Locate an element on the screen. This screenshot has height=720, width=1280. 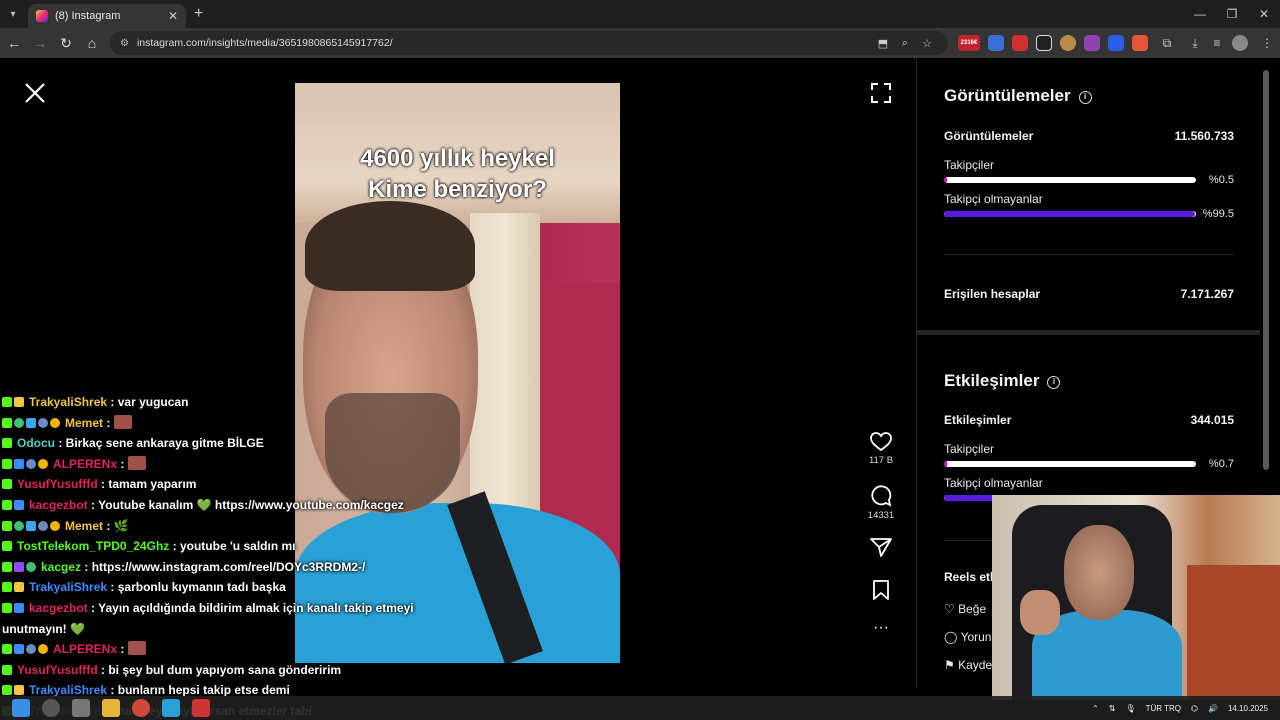
extensions-puzzle-icon: ⧉ is located at coordinates (1167, 43).